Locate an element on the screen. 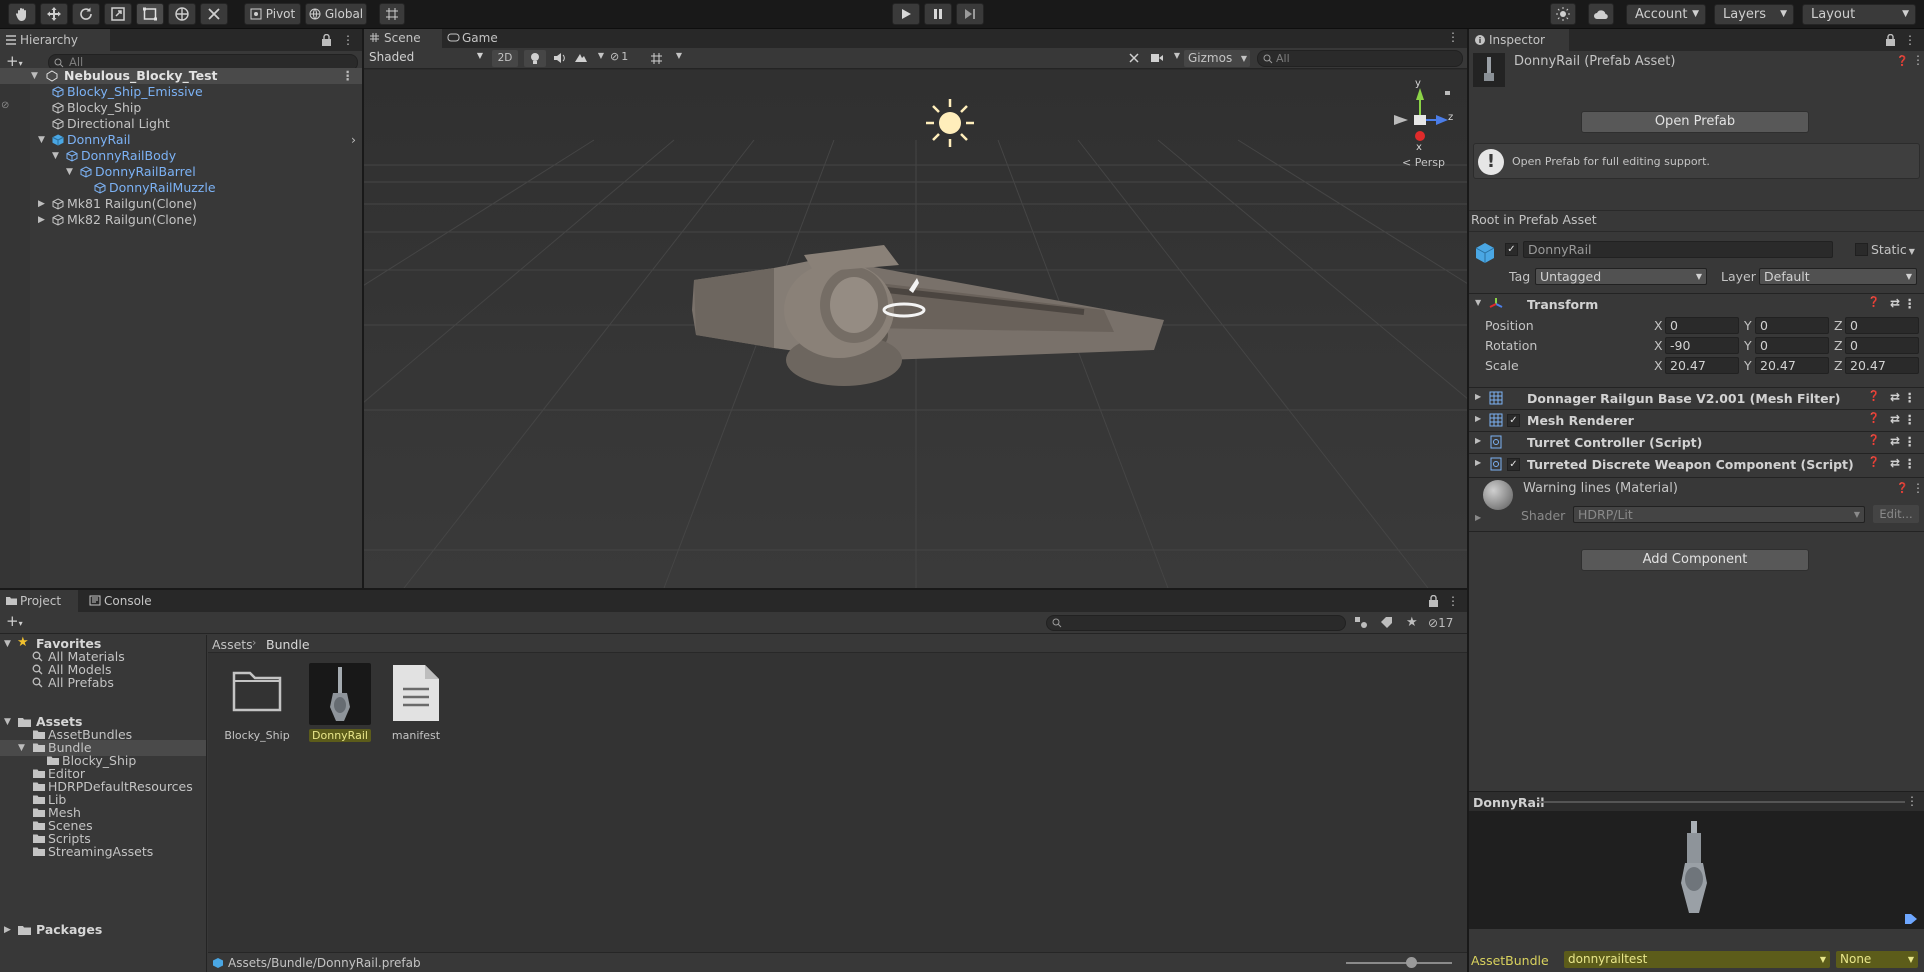 This screenshot has height=972, width=1924. search-by-type-icon is located at coordinates (1361, 622).